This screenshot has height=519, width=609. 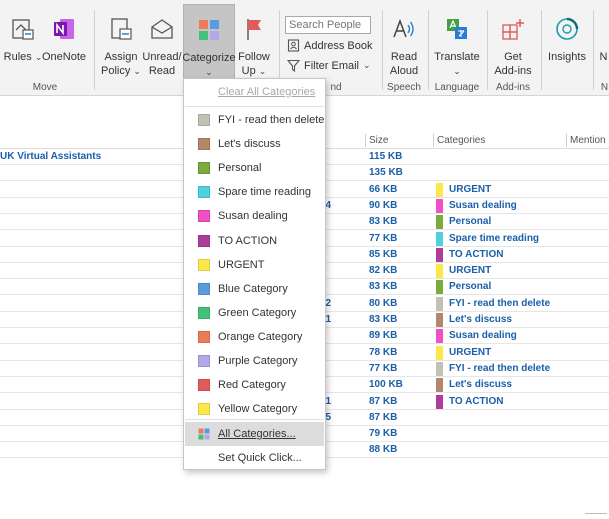 What do you see at coordinates (588, 140) in the screenshot?
I see `column-header-mention: Mention` at bounding box center [588, 140].